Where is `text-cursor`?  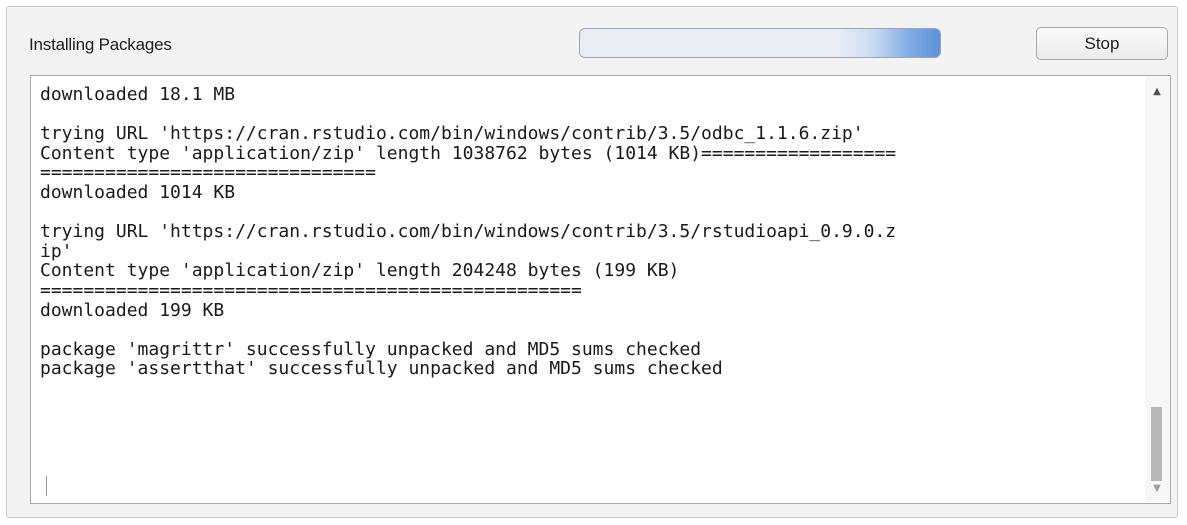
text-cursor is located at coordinates (46, 486).